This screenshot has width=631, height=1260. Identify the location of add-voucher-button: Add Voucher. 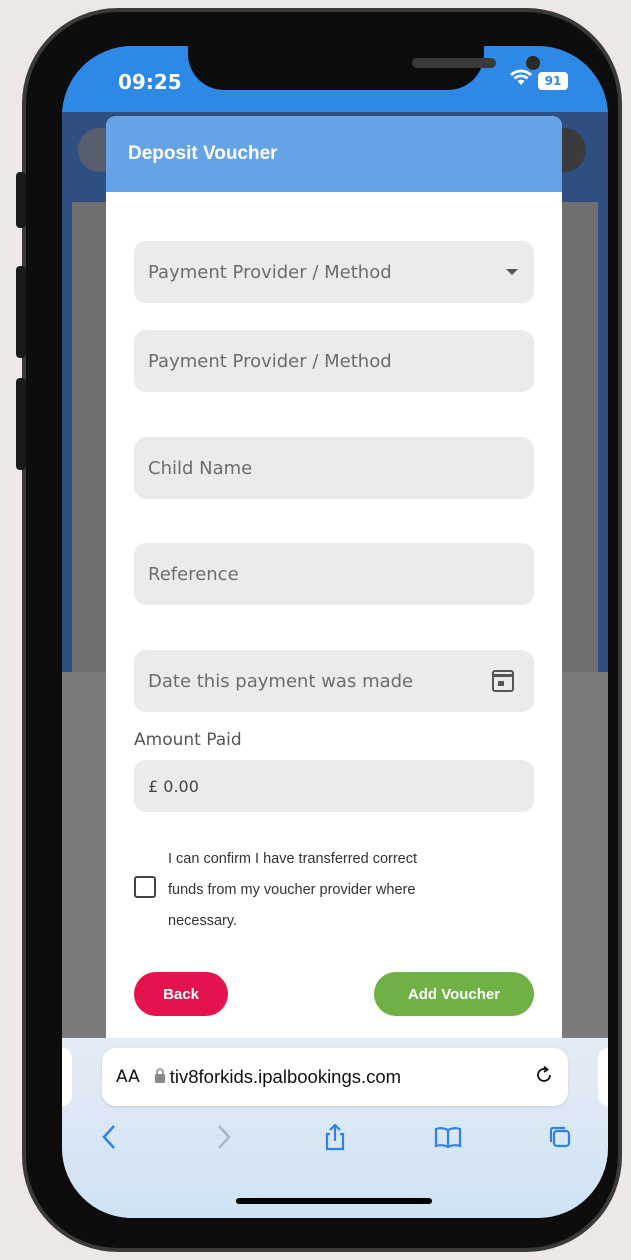
(454, 994).